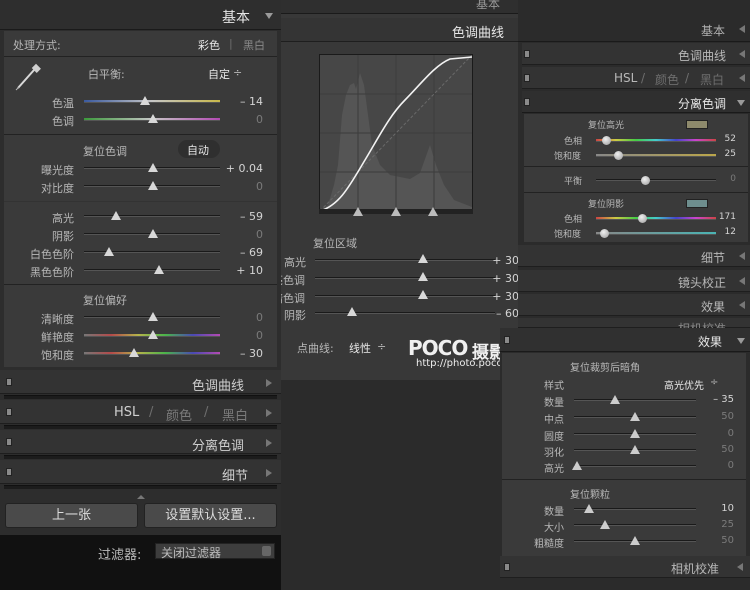 The width and height of the screenshot is (750, 590). I want to click on camera-toggle-icon, so click(507, 567).